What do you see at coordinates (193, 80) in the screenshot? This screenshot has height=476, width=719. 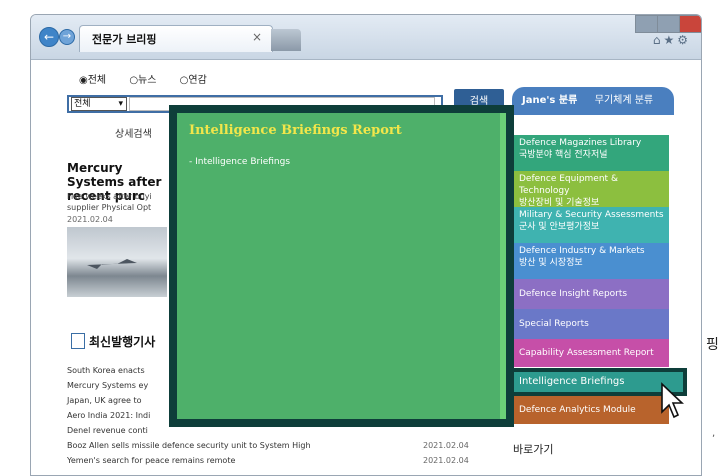 I see `radio-yearbook: ○연감` at bounding box center [193, 80].